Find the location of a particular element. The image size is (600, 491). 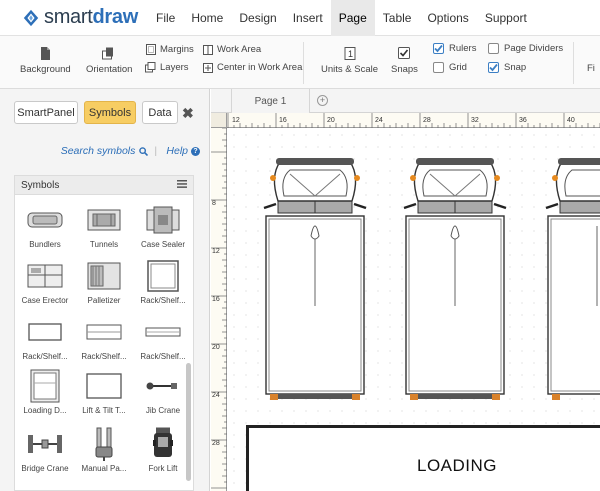

menu-design: Design is located at coordinates (257, 18).